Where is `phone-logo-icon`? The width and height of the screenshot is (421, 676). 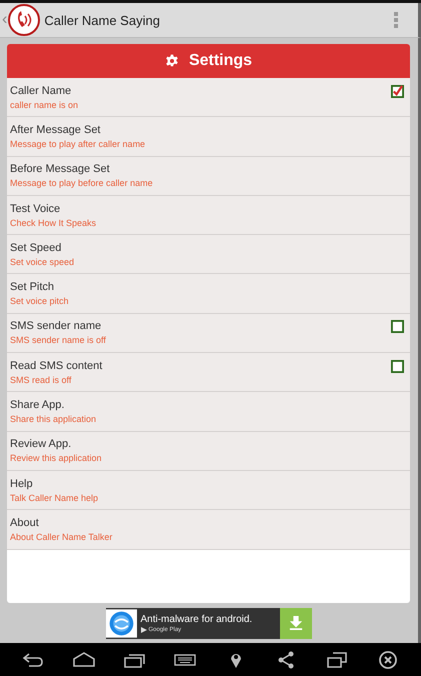 phone-logo-icon is located at coordinates (24, 20).